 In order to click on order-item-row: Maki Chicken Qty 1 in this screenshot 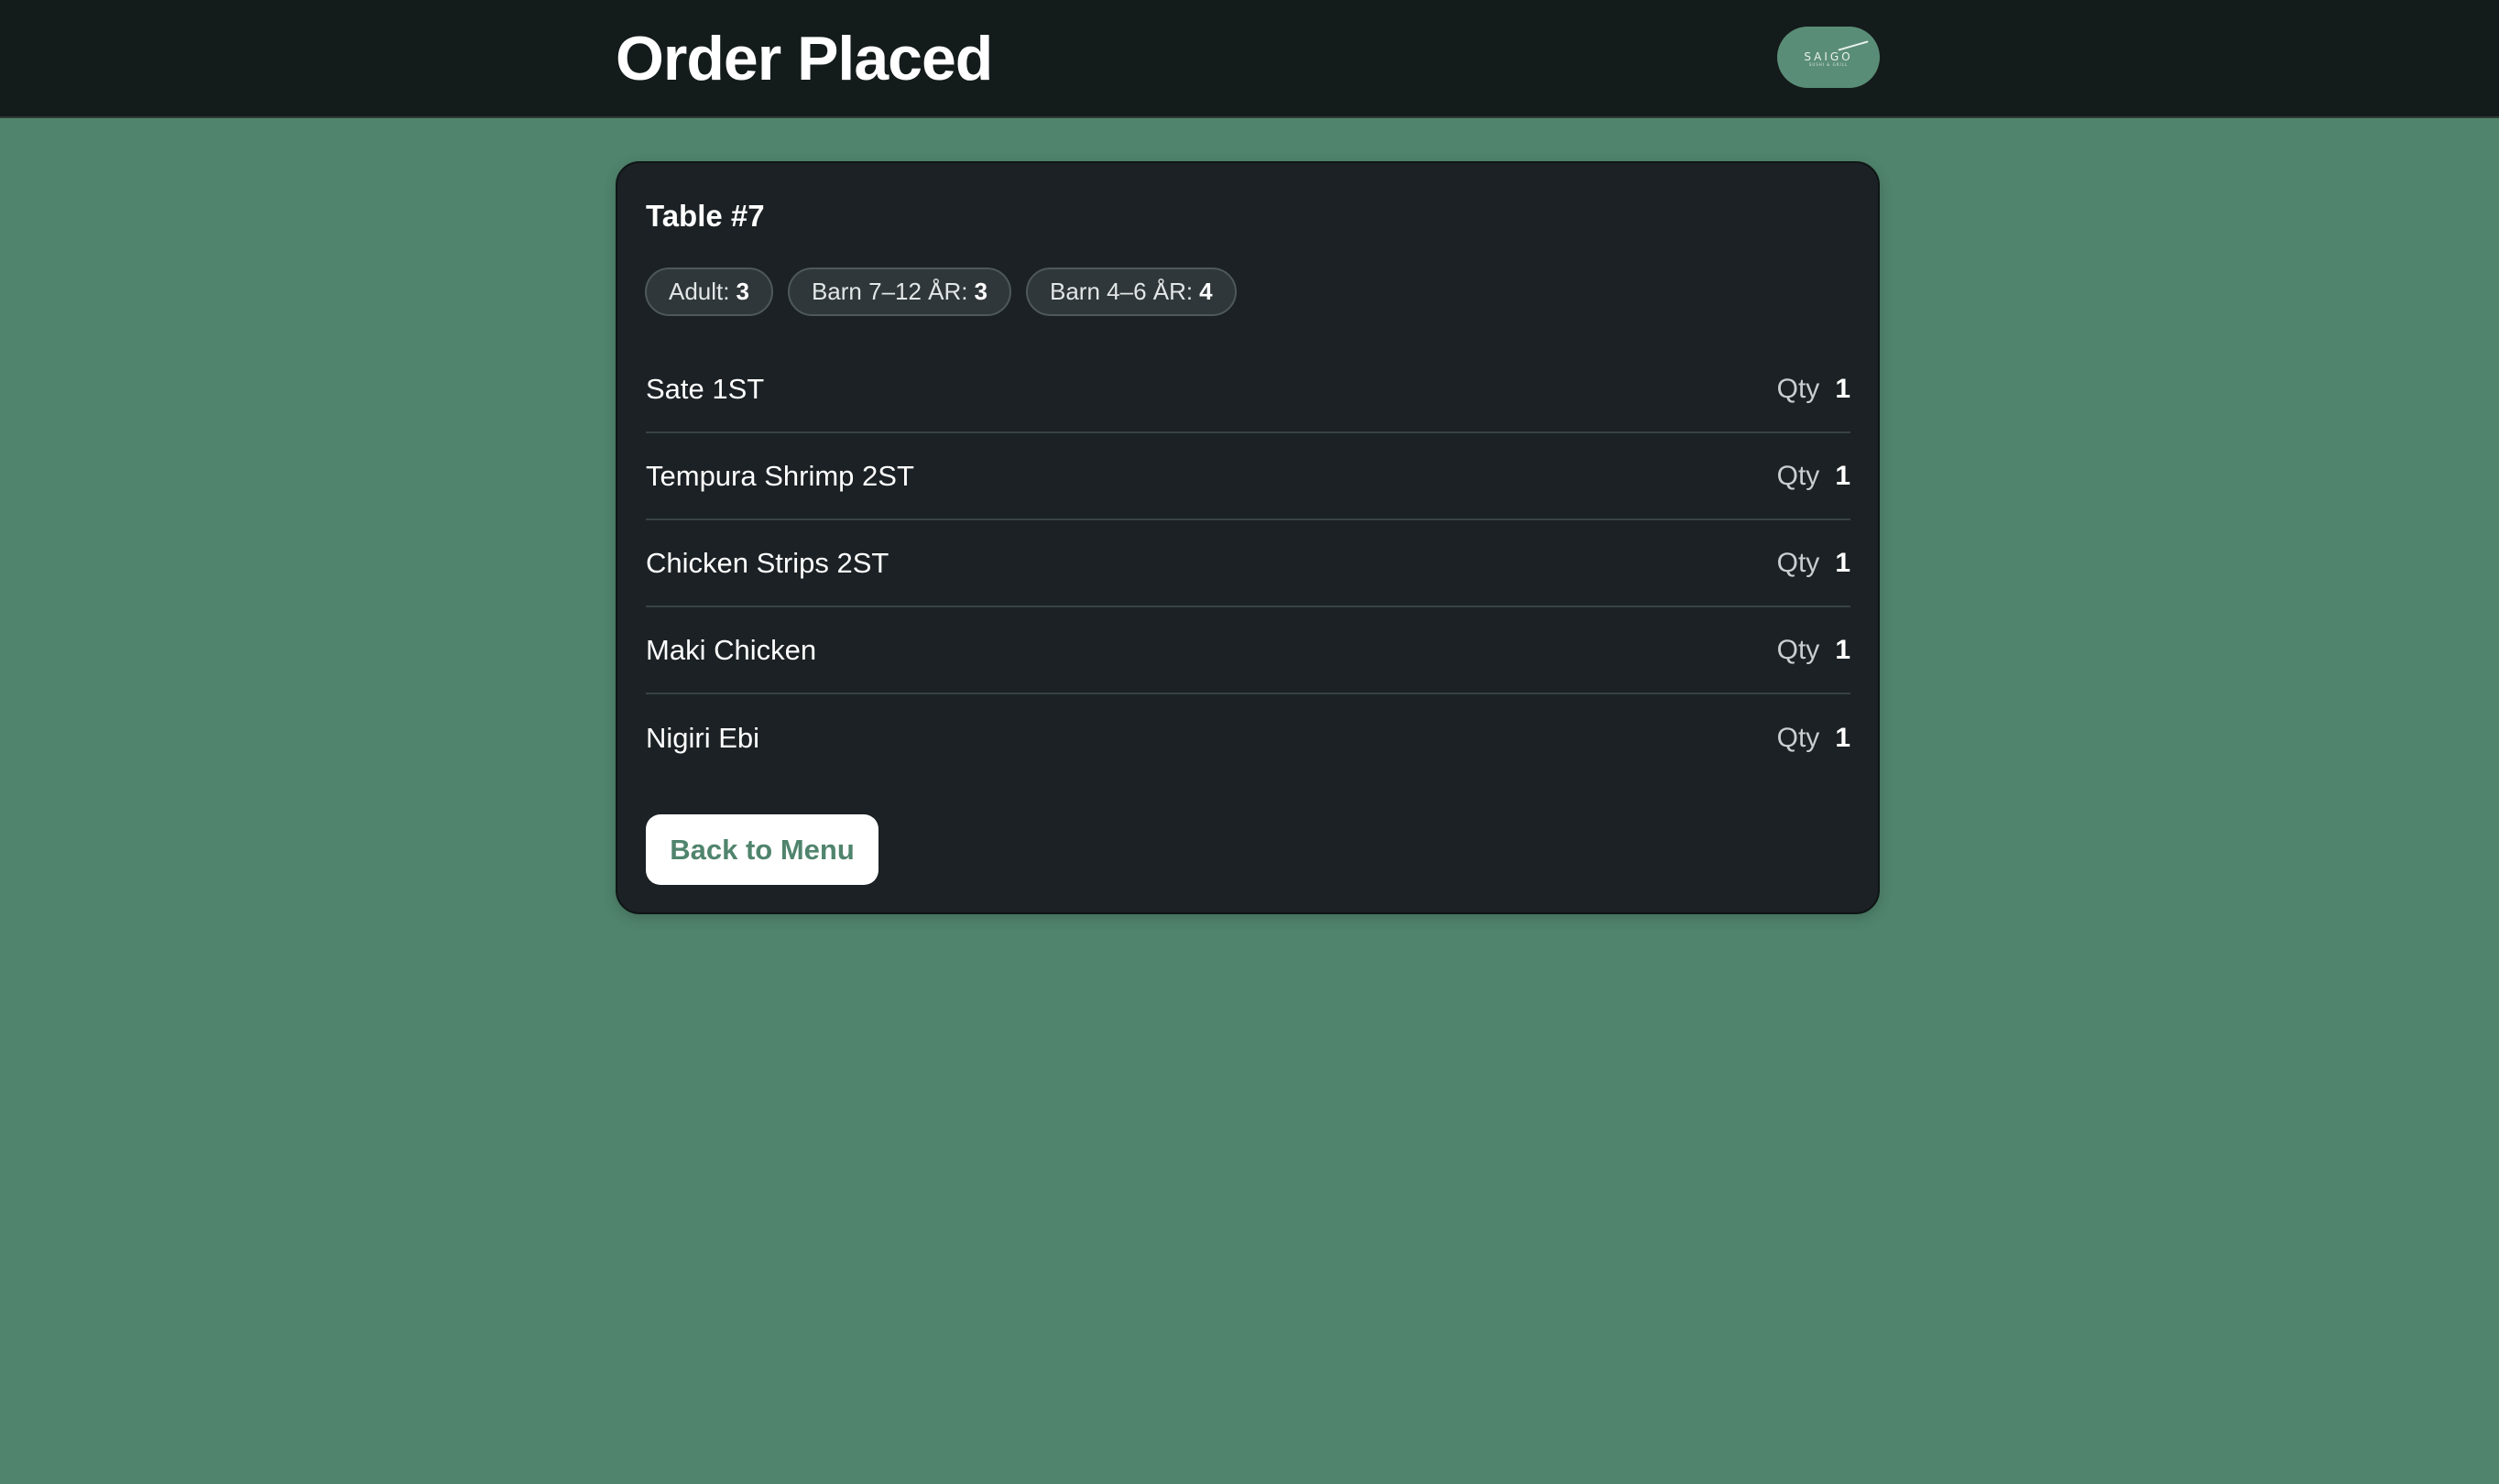, I will do `click(1248, 650)`.